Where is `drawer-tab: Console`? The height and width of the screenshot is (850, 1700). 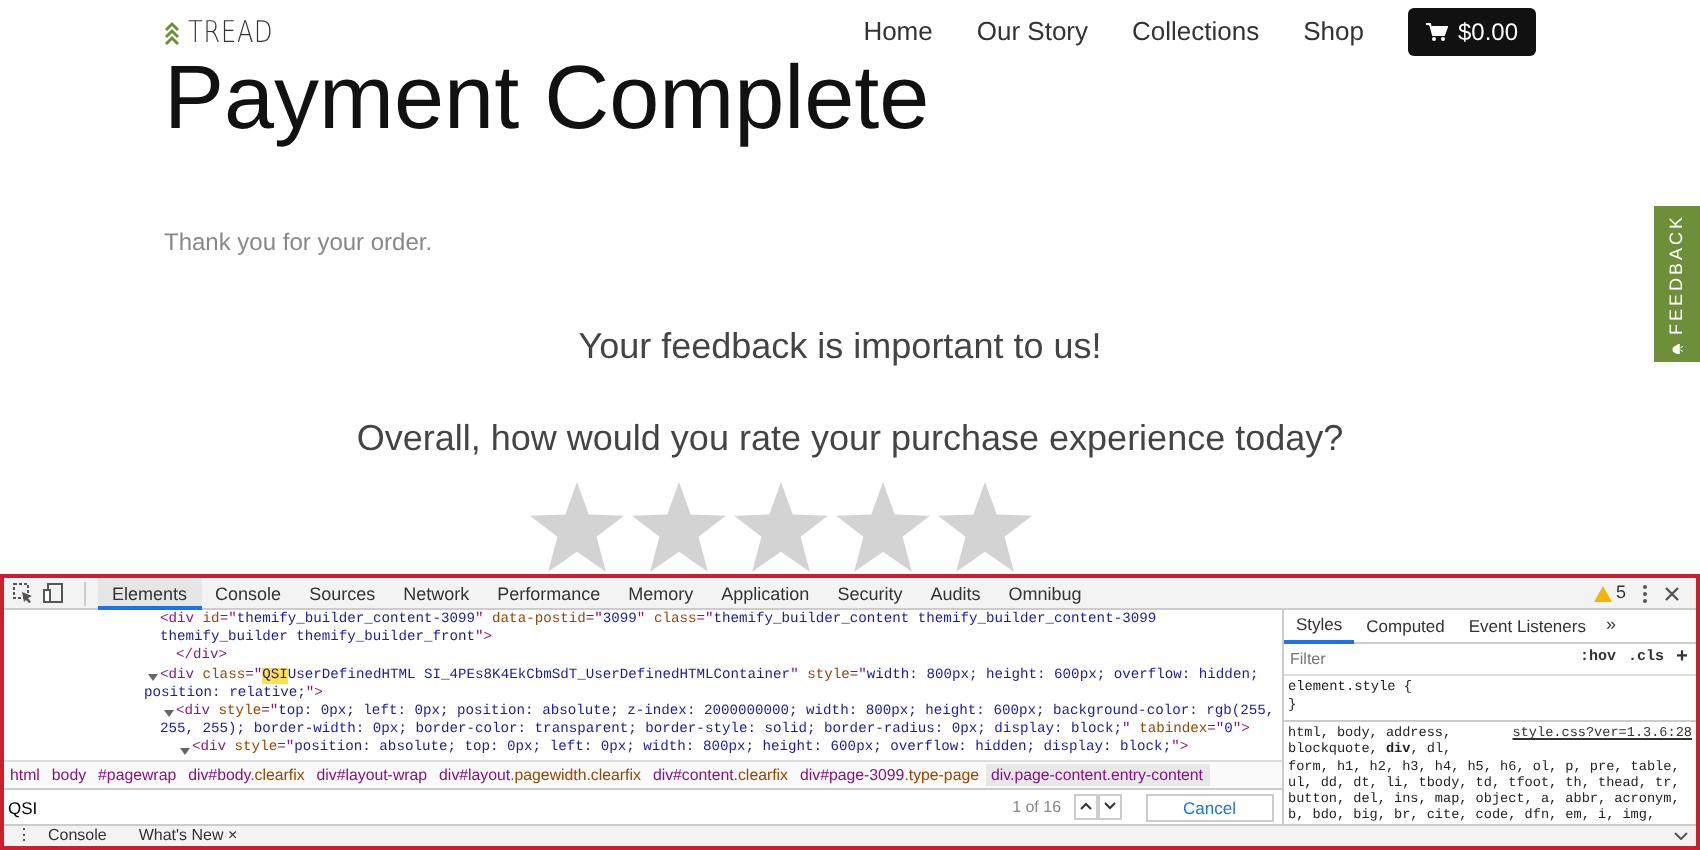
drawer-tab: Console is located at coordinates (77, 836).